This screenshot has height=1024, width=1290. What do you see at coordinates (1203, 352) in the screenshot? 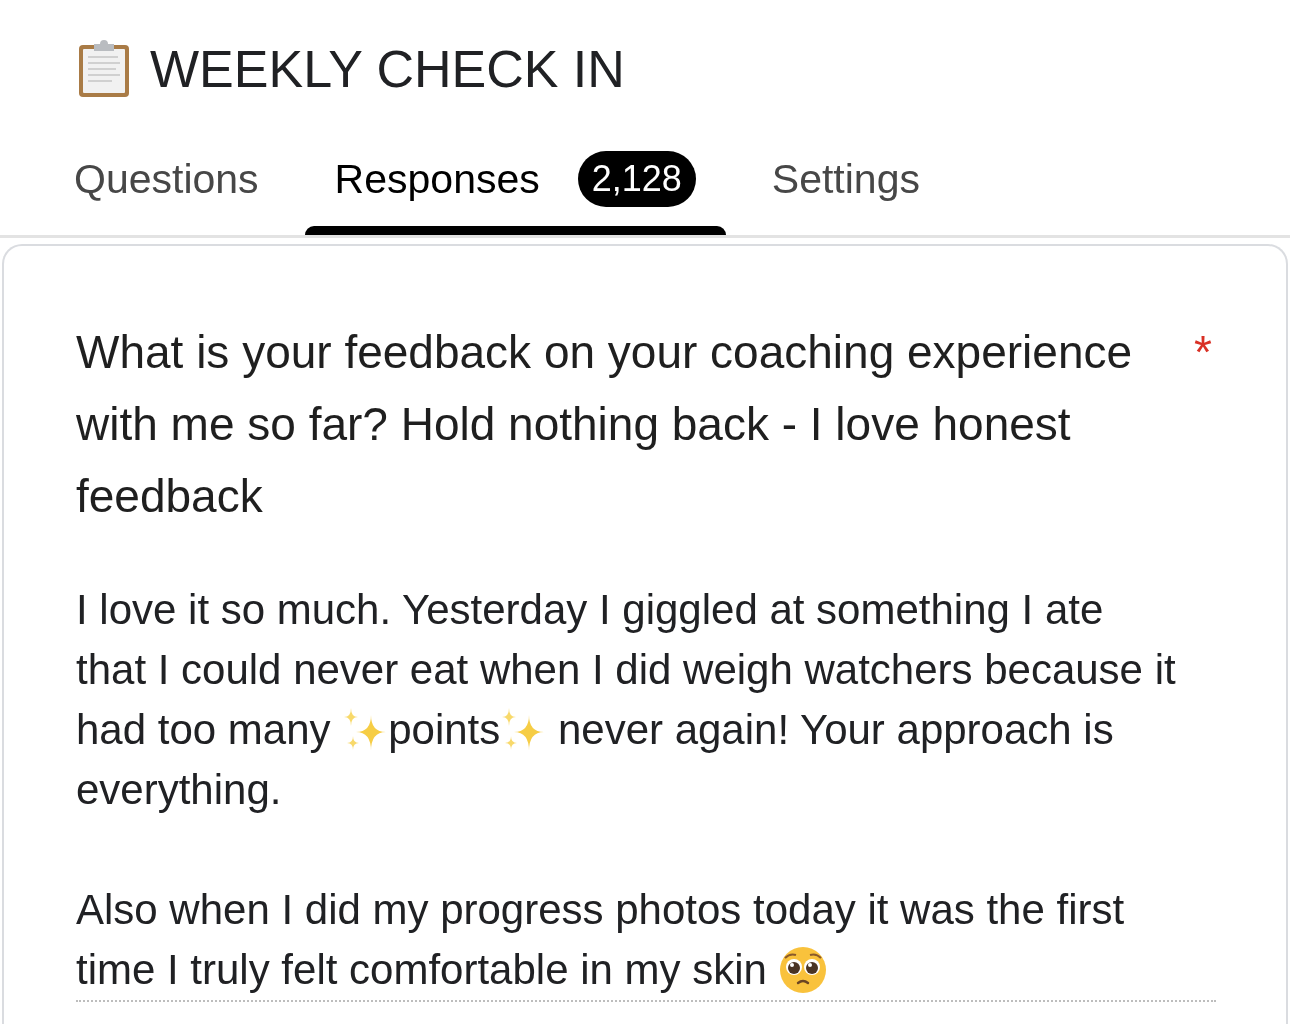
I see `required-mark: *` at bounding box center [1203, 352].